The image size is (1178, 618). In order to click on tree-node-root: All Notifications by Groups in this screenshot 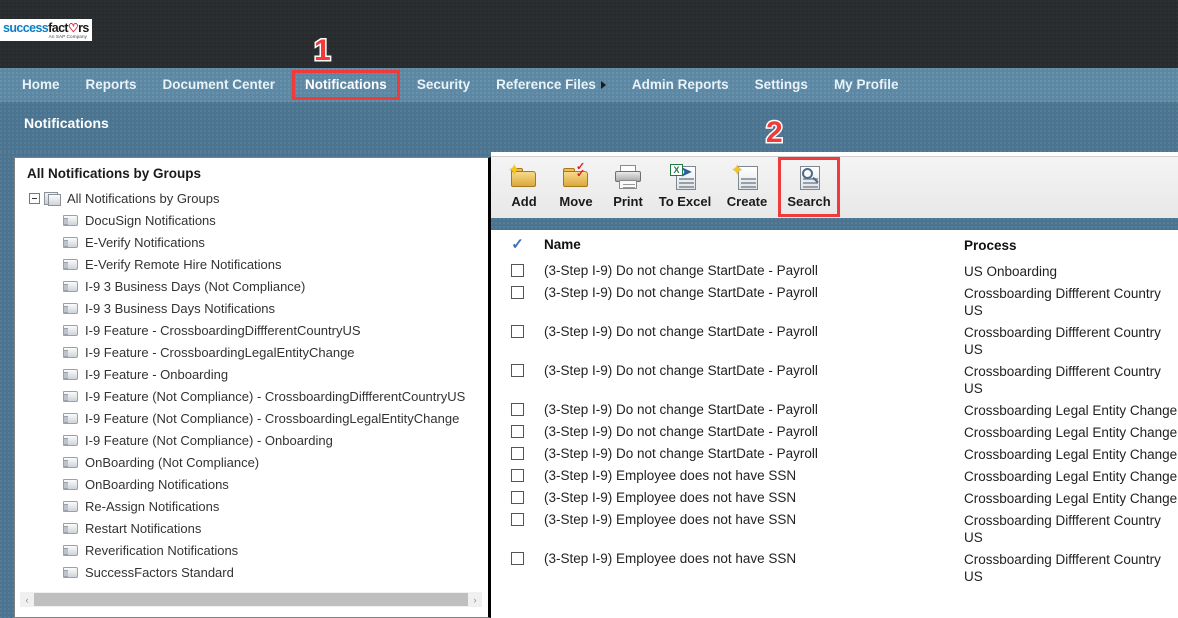, I will do `click(251, 198)`.